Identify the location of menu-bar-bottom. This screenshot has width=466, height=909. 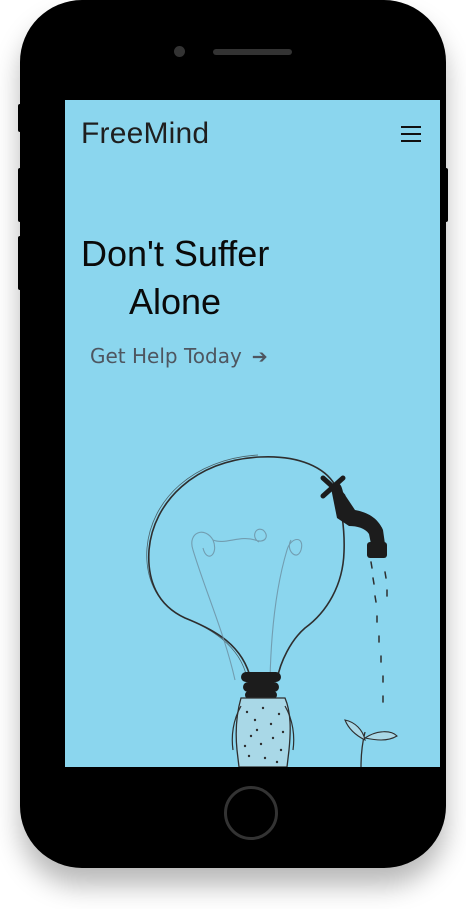
(411, 141).